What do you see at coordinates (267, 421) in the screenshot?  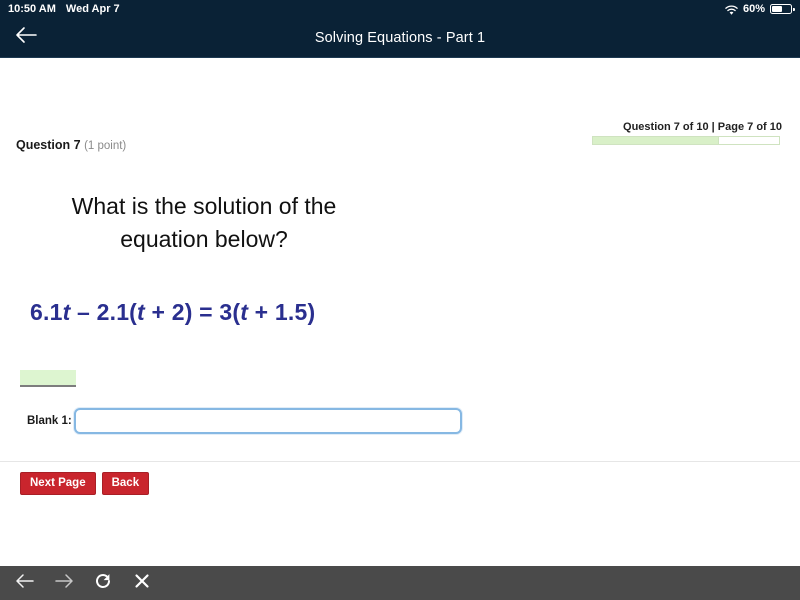 I see `blank-1-input` at bounding box center [267, 421].